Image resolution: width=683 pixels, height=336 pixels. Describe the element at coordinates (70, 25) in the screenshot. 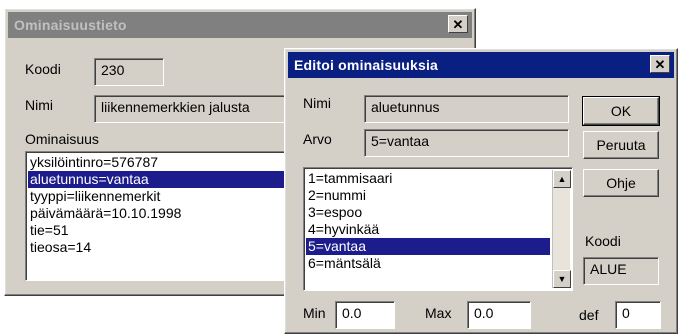

I see `window-title: Ominaisuustieto` at that location.